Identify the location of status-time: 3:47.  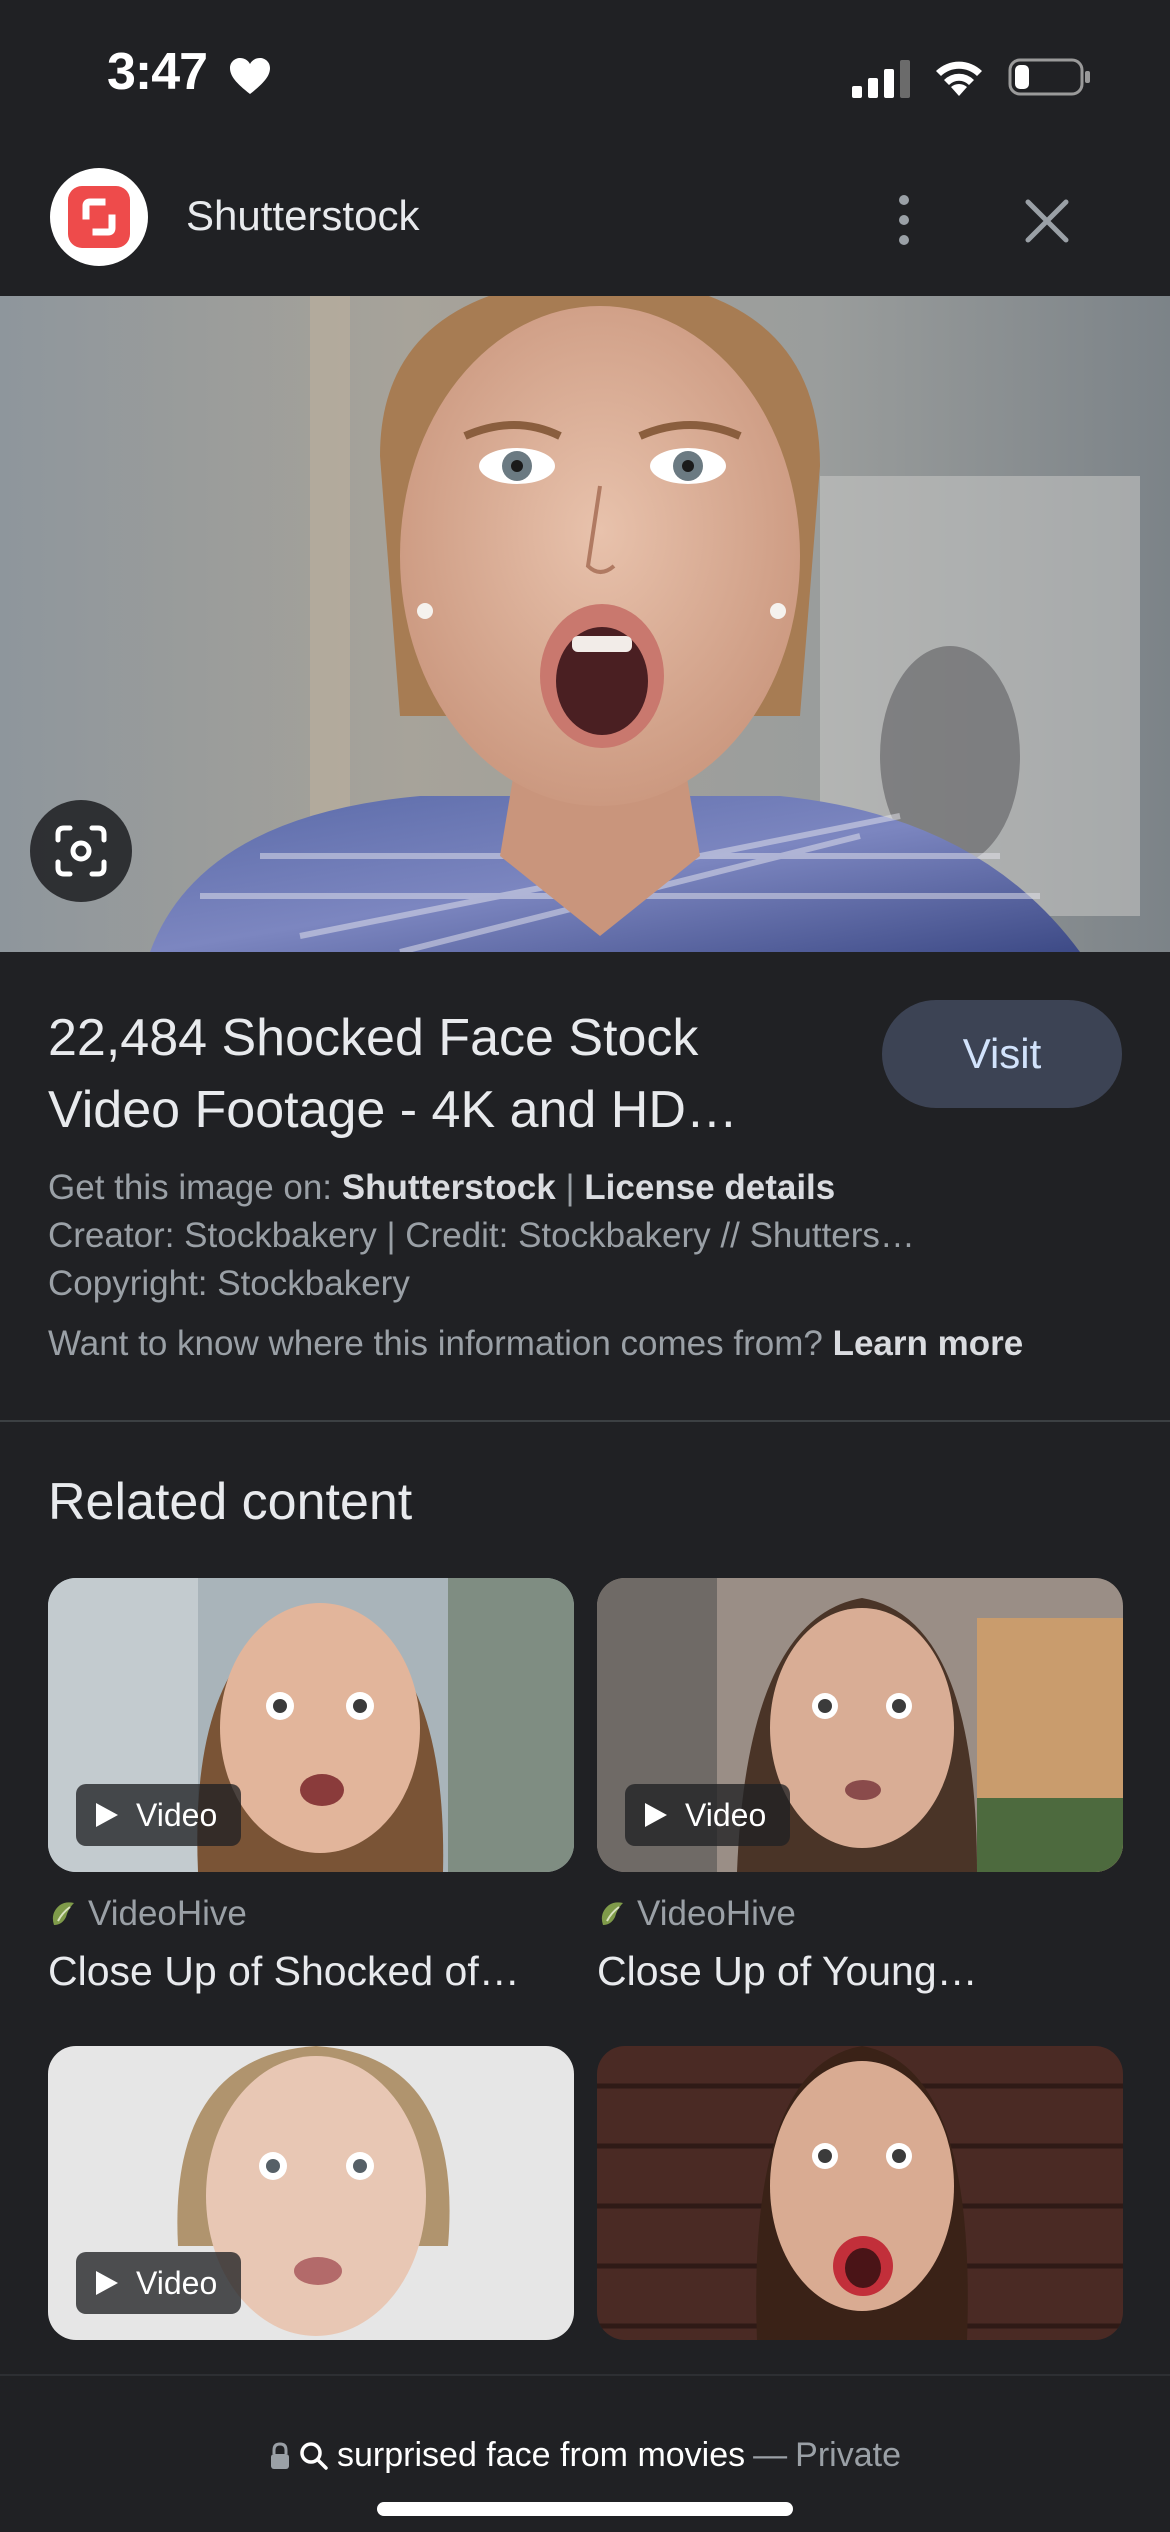
(157, 72).